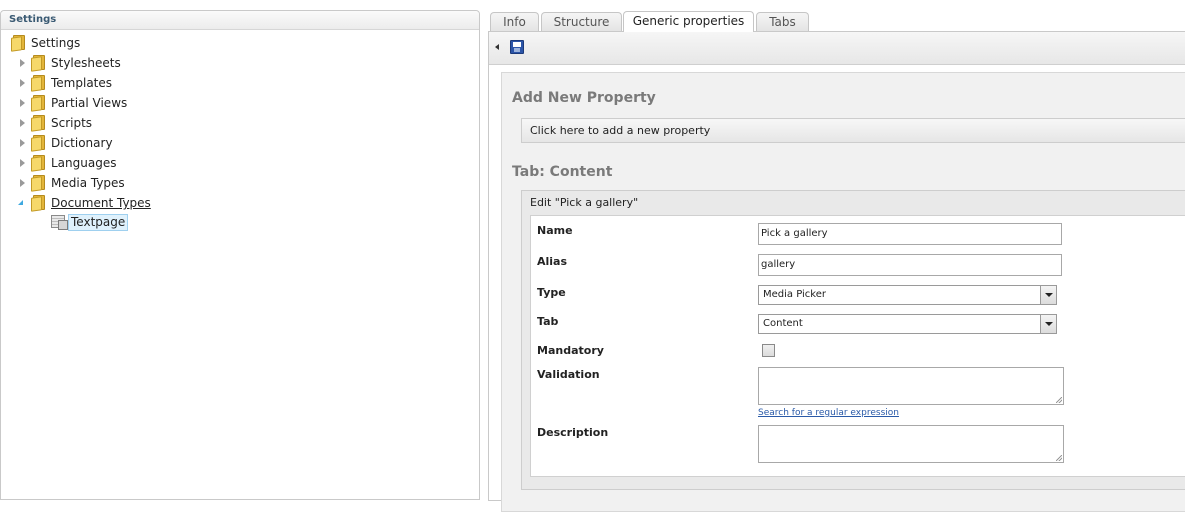  Describe the element at coordinates (20, 202) in the screenshot. I see `collapse-arrow-icon` at that location.